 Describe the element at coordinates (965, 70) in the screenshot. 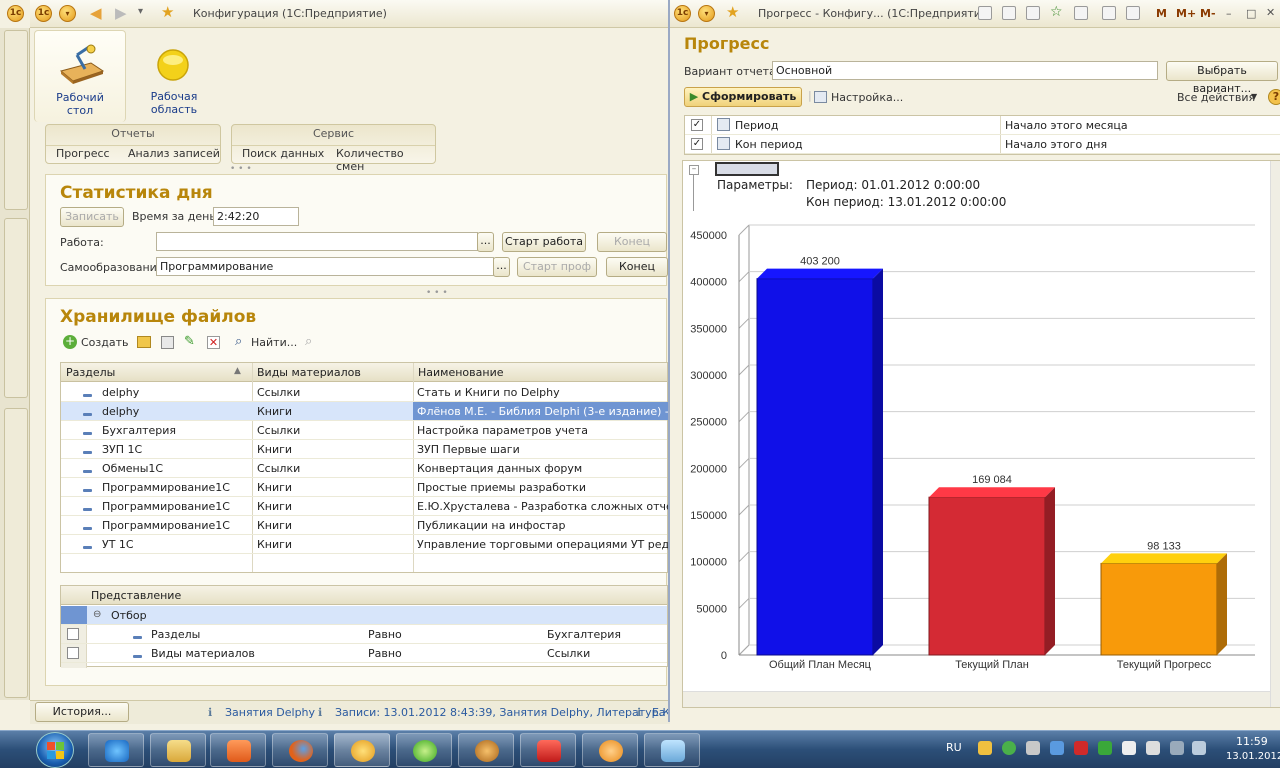

I see `variant-field: Основной` at that location.